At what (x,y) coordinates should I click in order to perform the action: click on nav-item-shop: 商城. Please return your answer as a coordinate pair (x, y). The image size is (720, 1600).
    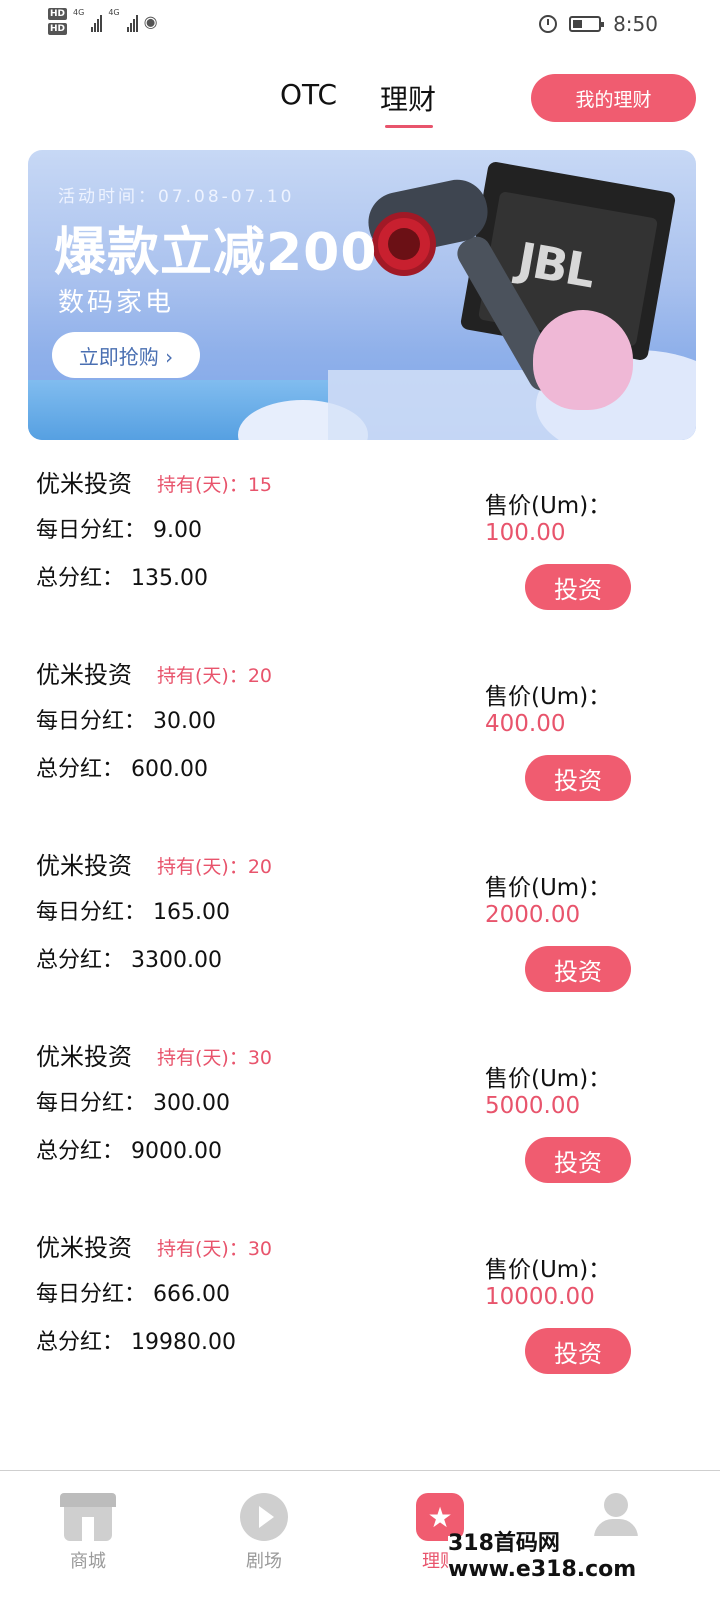
    Looking at the image, I should click on (88, 1535).